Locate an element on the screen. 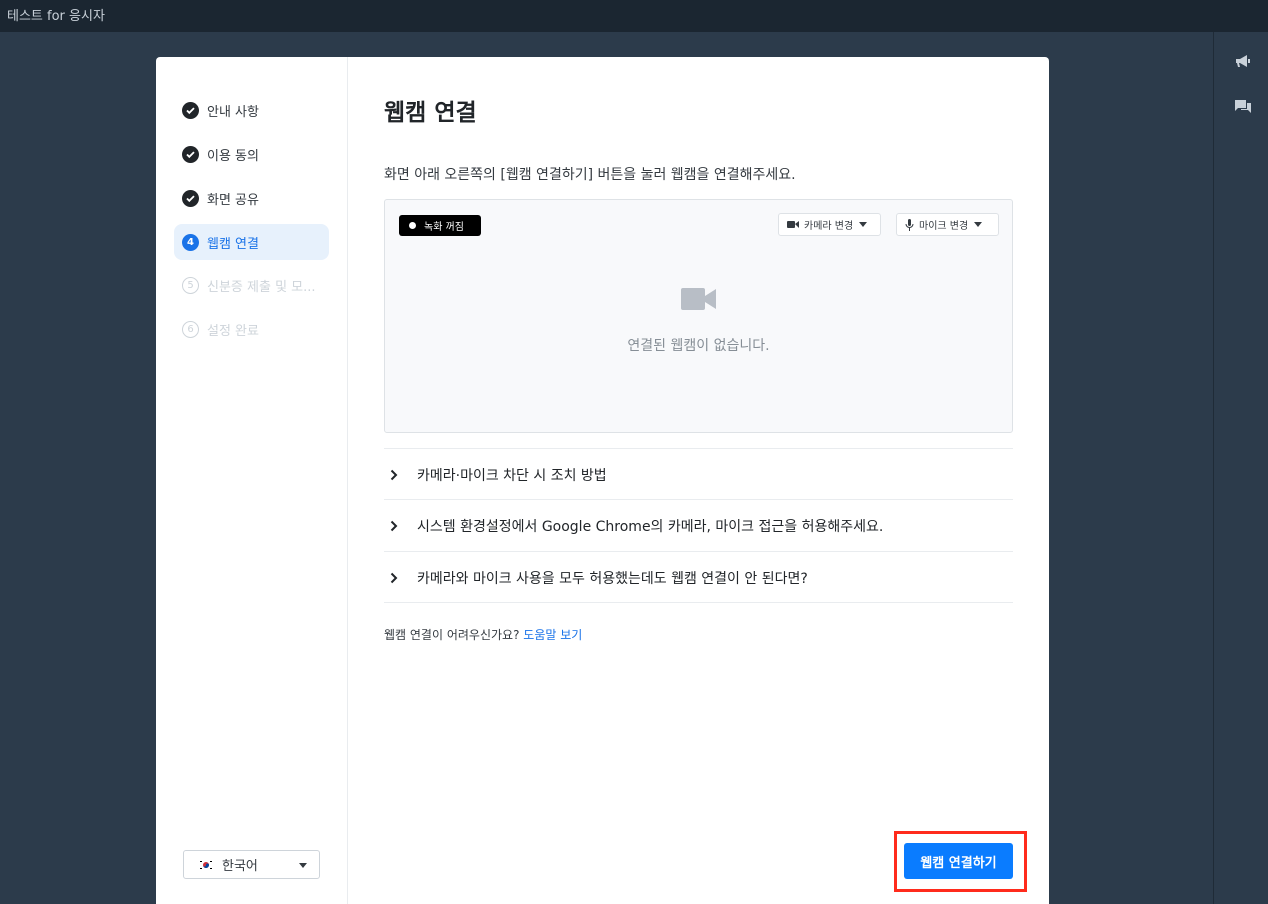 The width and height of the screenshot is (1268, 904). step-label: 웹캠 연결 is located at coordinates (233, 244).